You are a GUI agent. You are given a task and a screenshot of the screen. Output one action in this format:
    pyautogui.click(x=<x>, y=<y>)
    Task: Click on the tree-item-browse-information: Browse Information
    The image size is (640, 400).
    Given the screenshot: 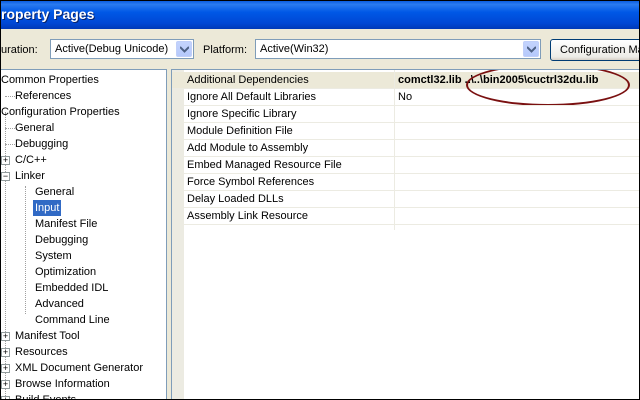 What is the action you would take?
    pyautogui.click(x=62, y=384)
    